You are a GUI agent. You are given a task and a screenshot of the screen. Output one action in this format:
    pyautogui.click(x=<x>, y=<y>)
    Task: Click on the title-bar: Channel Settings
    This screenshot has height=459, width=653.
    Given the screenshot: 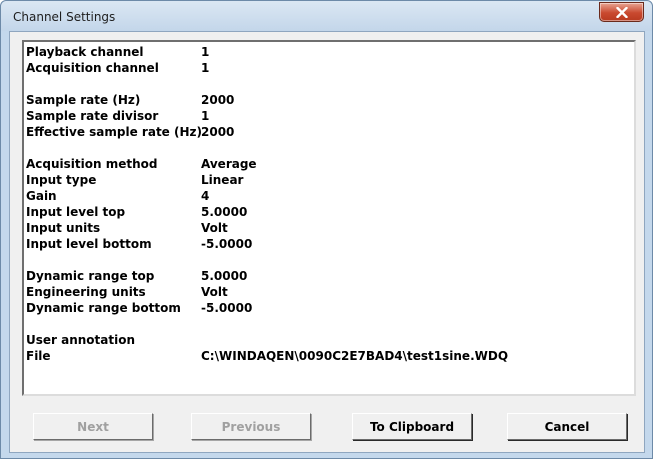 What is the action you would take?
    pyautogui.click(x=326, y=16)
    